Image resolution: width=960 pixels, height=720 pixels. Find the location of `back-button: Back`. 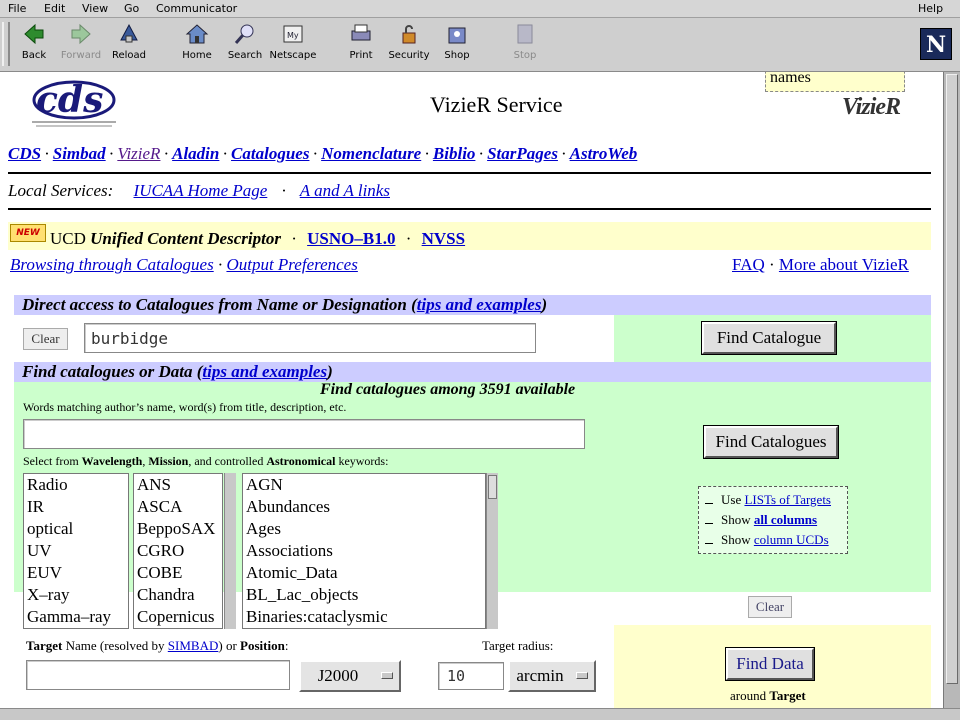

back-button: Back is located at coordinates (34, 44).